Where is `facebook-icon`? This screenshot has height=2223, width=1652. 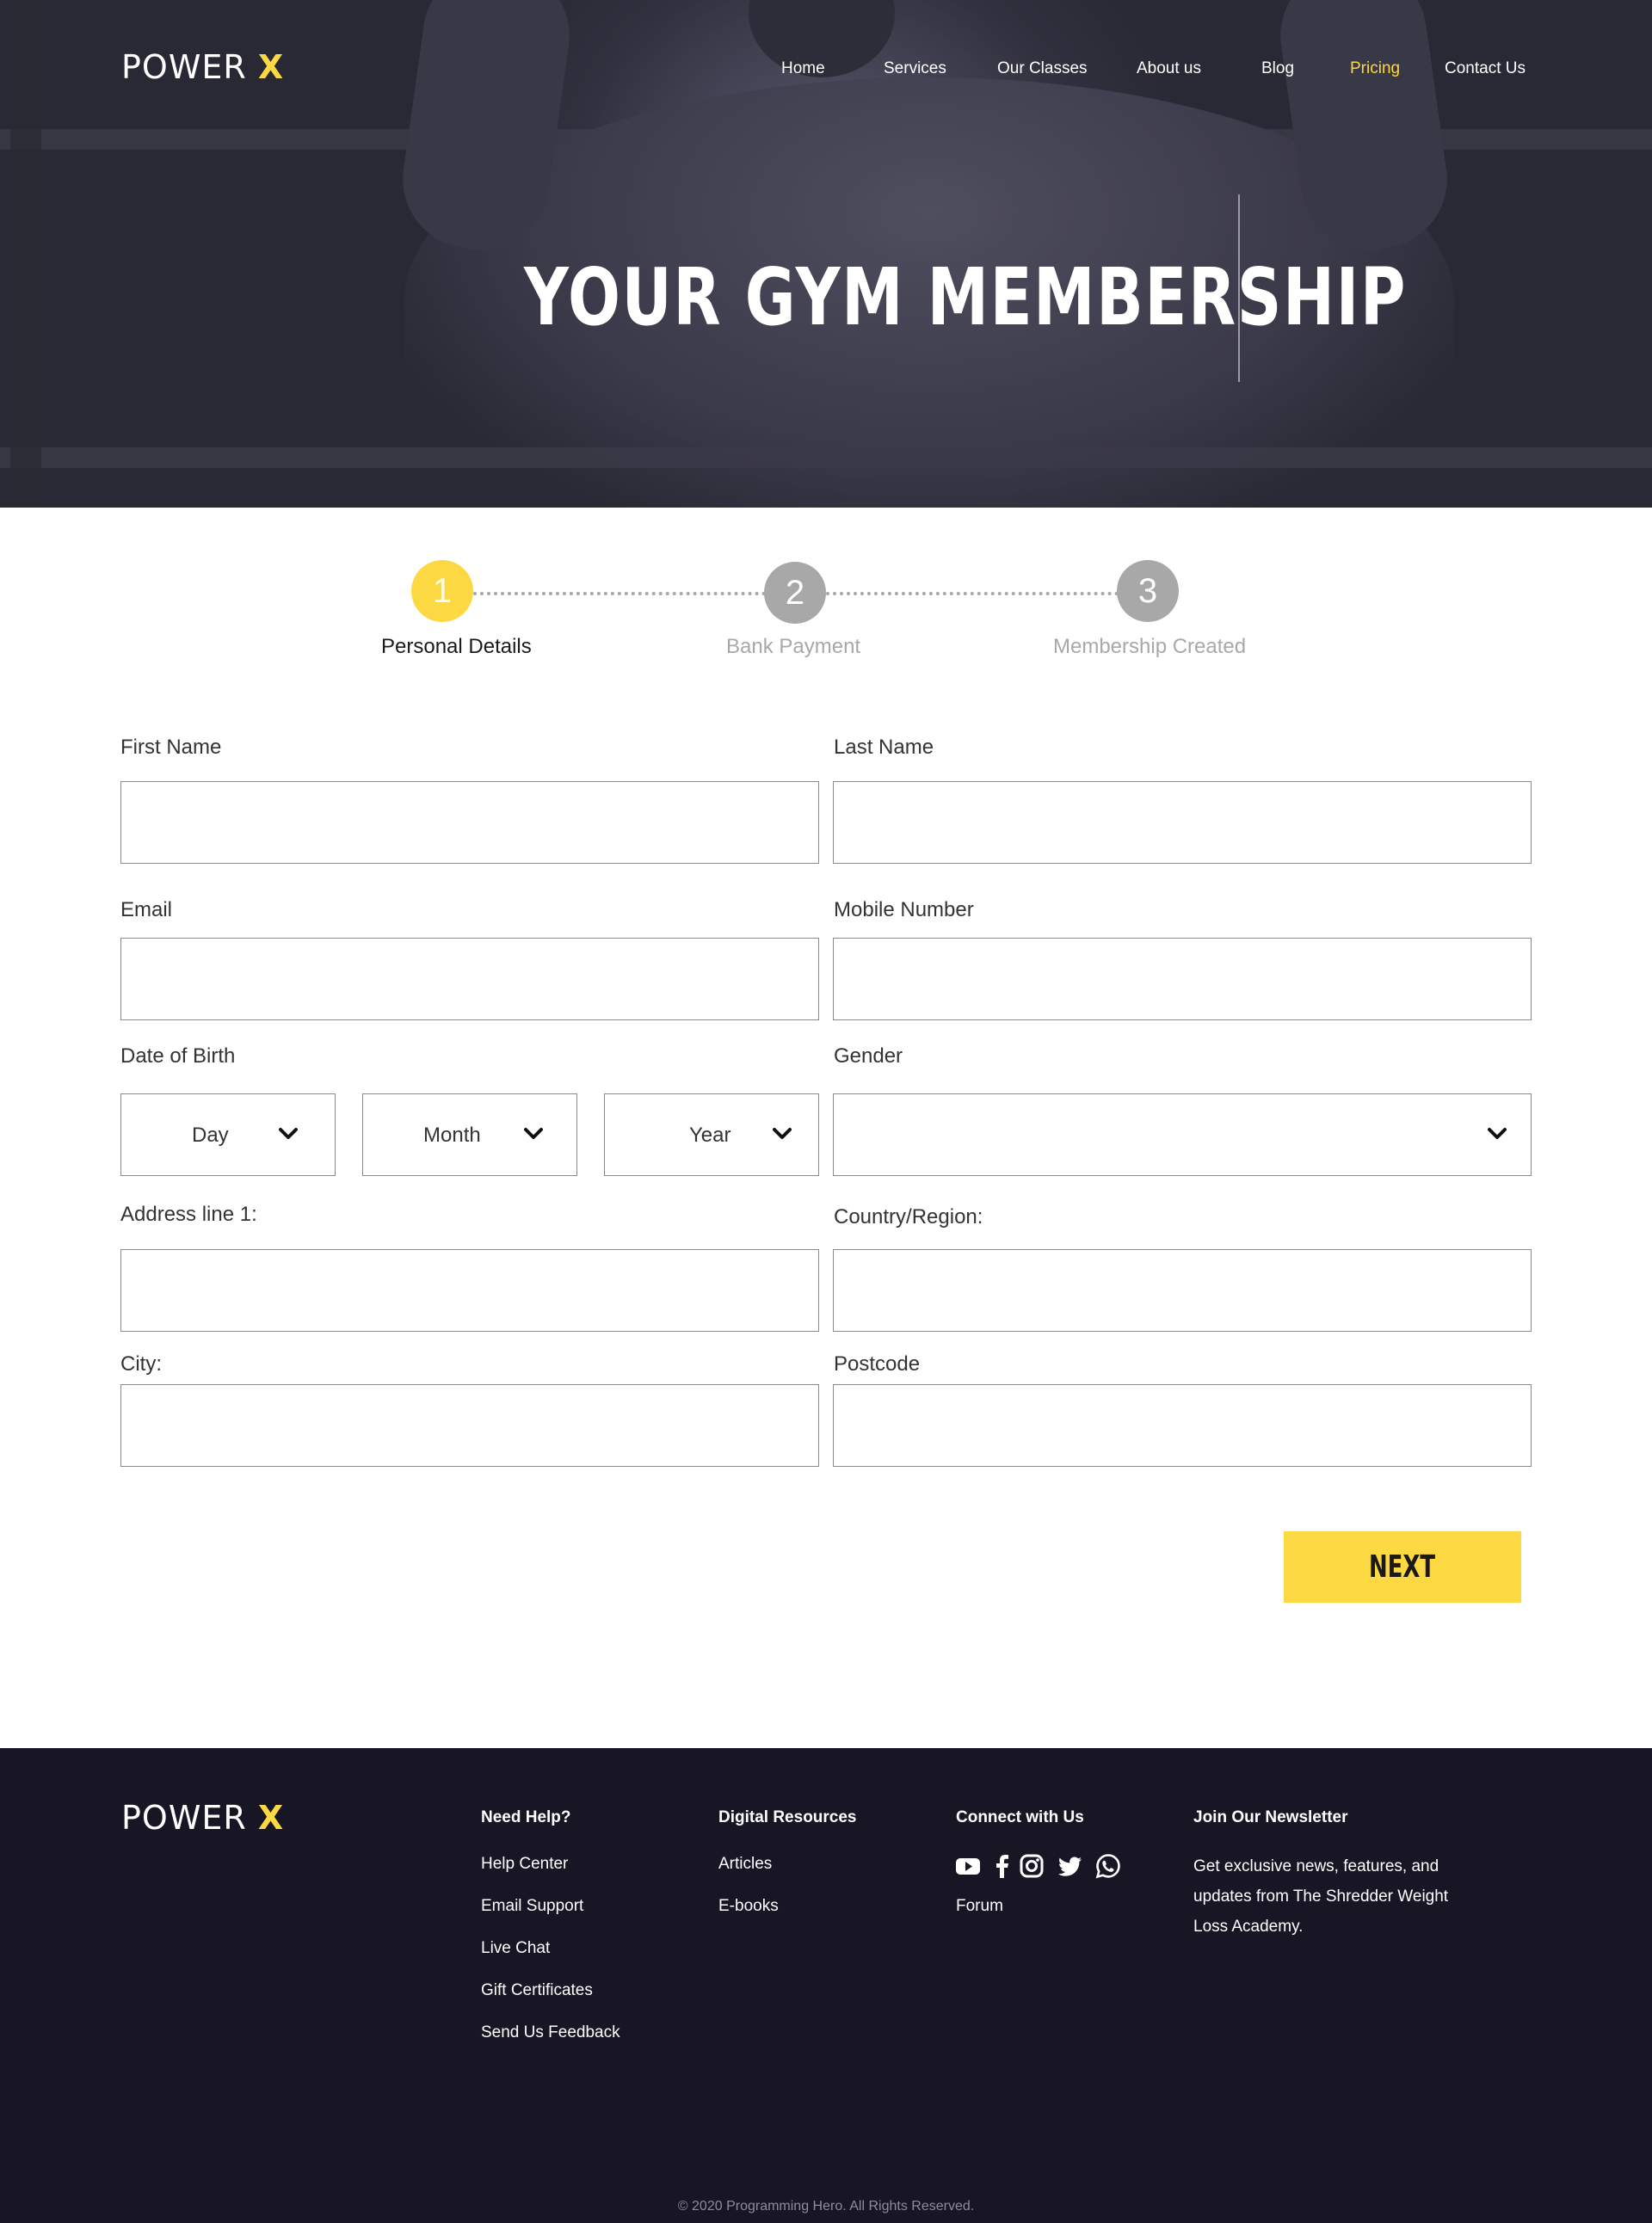 facebook-icon is located at coordinates (1002, 1866).